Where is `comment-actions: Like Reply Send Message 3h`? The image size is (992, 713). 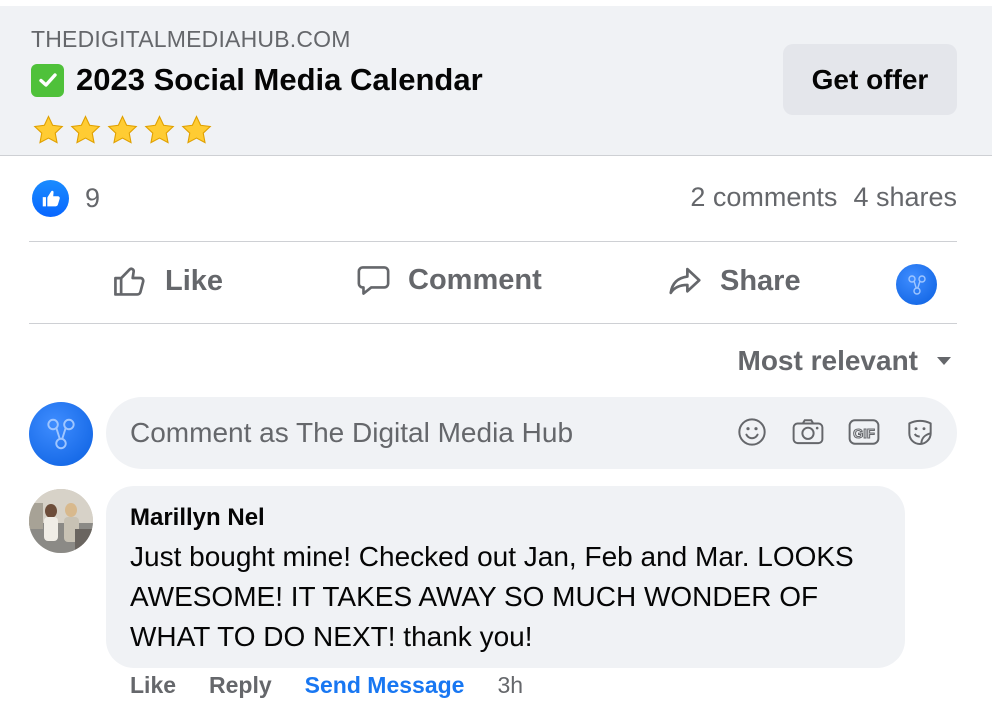 comment-actions: Like Reply Send Message 3h is located at coordinates (326, 685).